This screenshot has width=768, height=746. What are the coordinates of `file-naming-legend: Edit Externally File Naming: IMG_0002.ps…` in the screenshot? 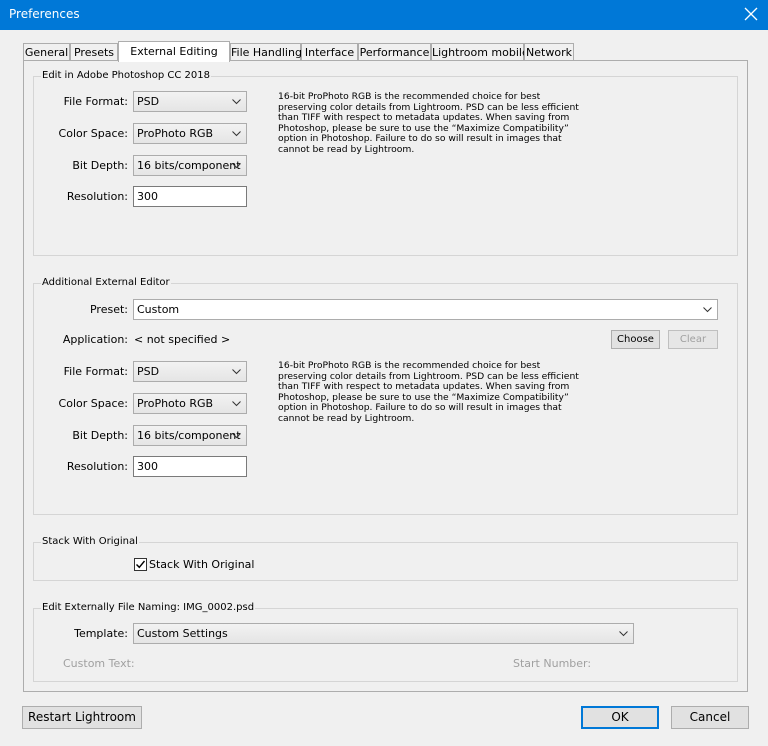 It's located at (148, 607).